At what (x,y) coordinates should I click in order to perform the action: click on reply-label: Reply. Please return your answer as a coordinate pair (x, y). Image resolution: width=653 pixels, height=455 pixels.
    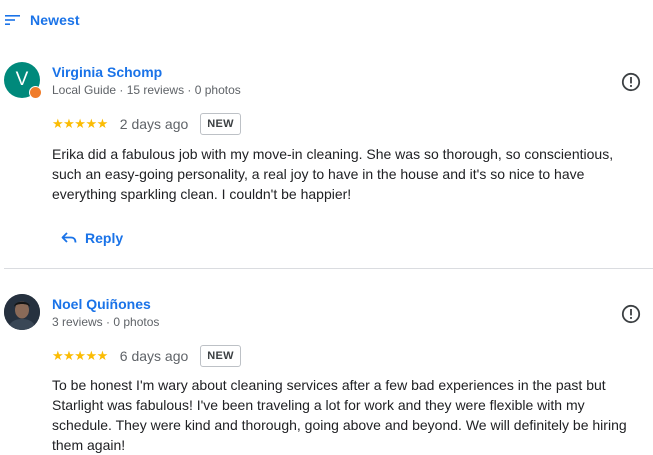
    Looking at the image, I should click on (104, 238).